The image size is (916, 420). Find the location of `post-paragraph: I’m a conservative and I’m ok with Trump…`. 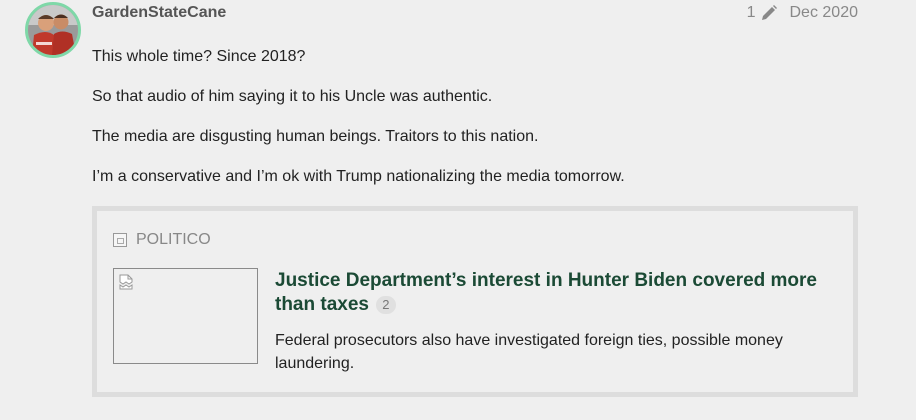

post-paragraph: I’m a conservative and I’m ok with Trump… is located at coordinates (358, 176).